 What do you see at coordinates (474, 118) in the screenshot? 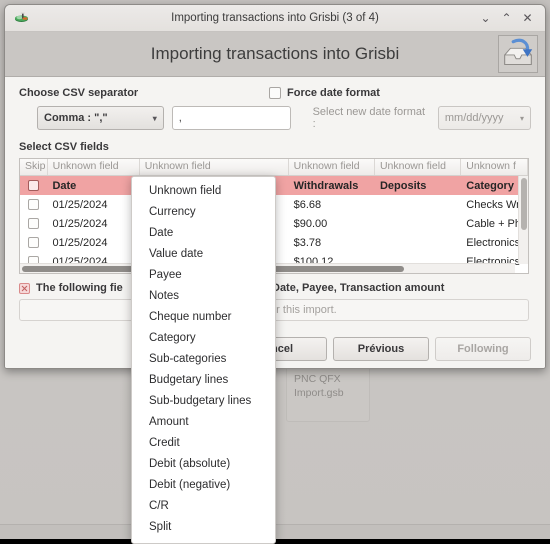
I see `date-format-value: mm/dd/yyyy` at bounding box center [474, 118].